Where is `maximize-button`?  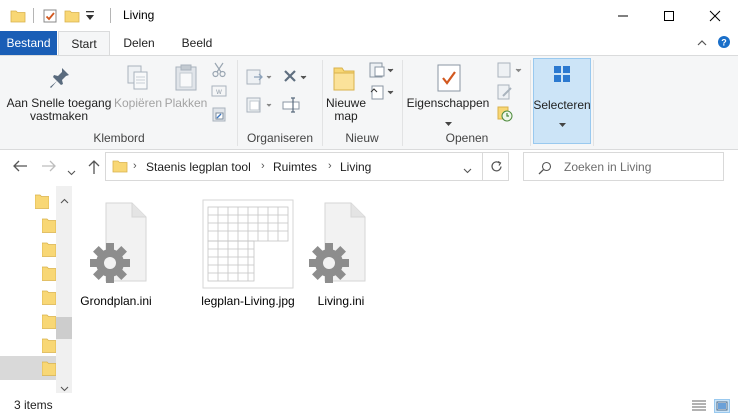
maximize-button is located at coordinates (669, 15).